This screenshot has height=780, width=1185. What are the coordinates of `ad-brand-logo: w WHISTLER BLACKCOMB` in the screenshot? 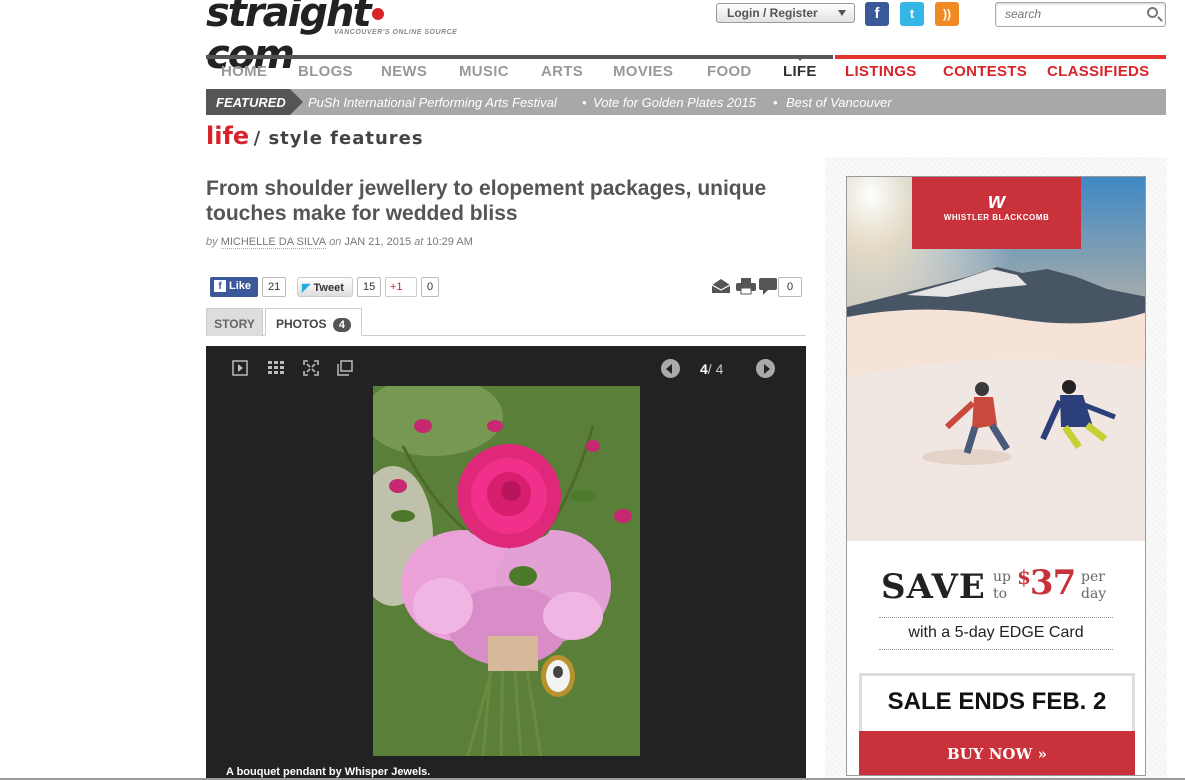 It's located at (996, 213).